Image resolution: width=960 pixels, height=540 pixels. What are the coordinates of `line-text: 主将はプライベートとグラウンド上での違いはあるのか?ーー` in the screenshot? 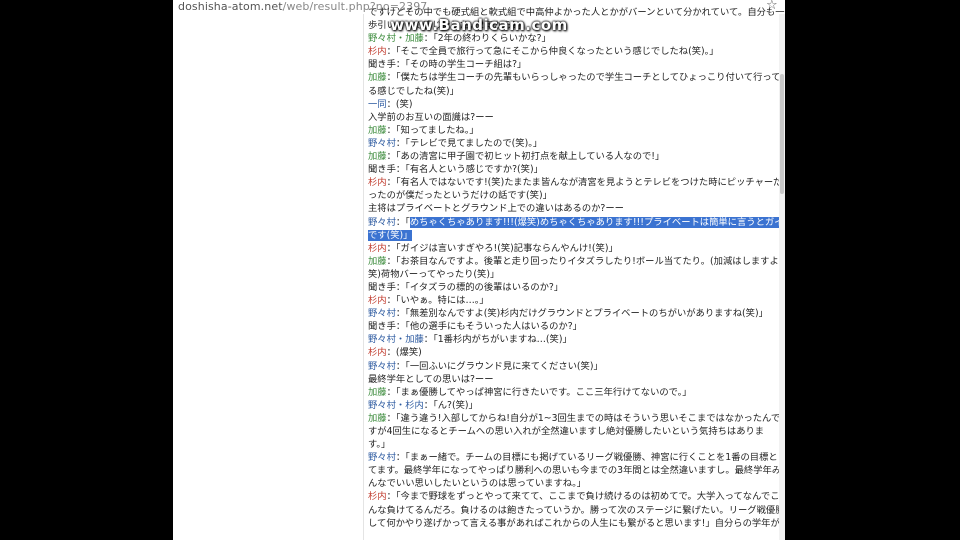 It's located at (496, 209).